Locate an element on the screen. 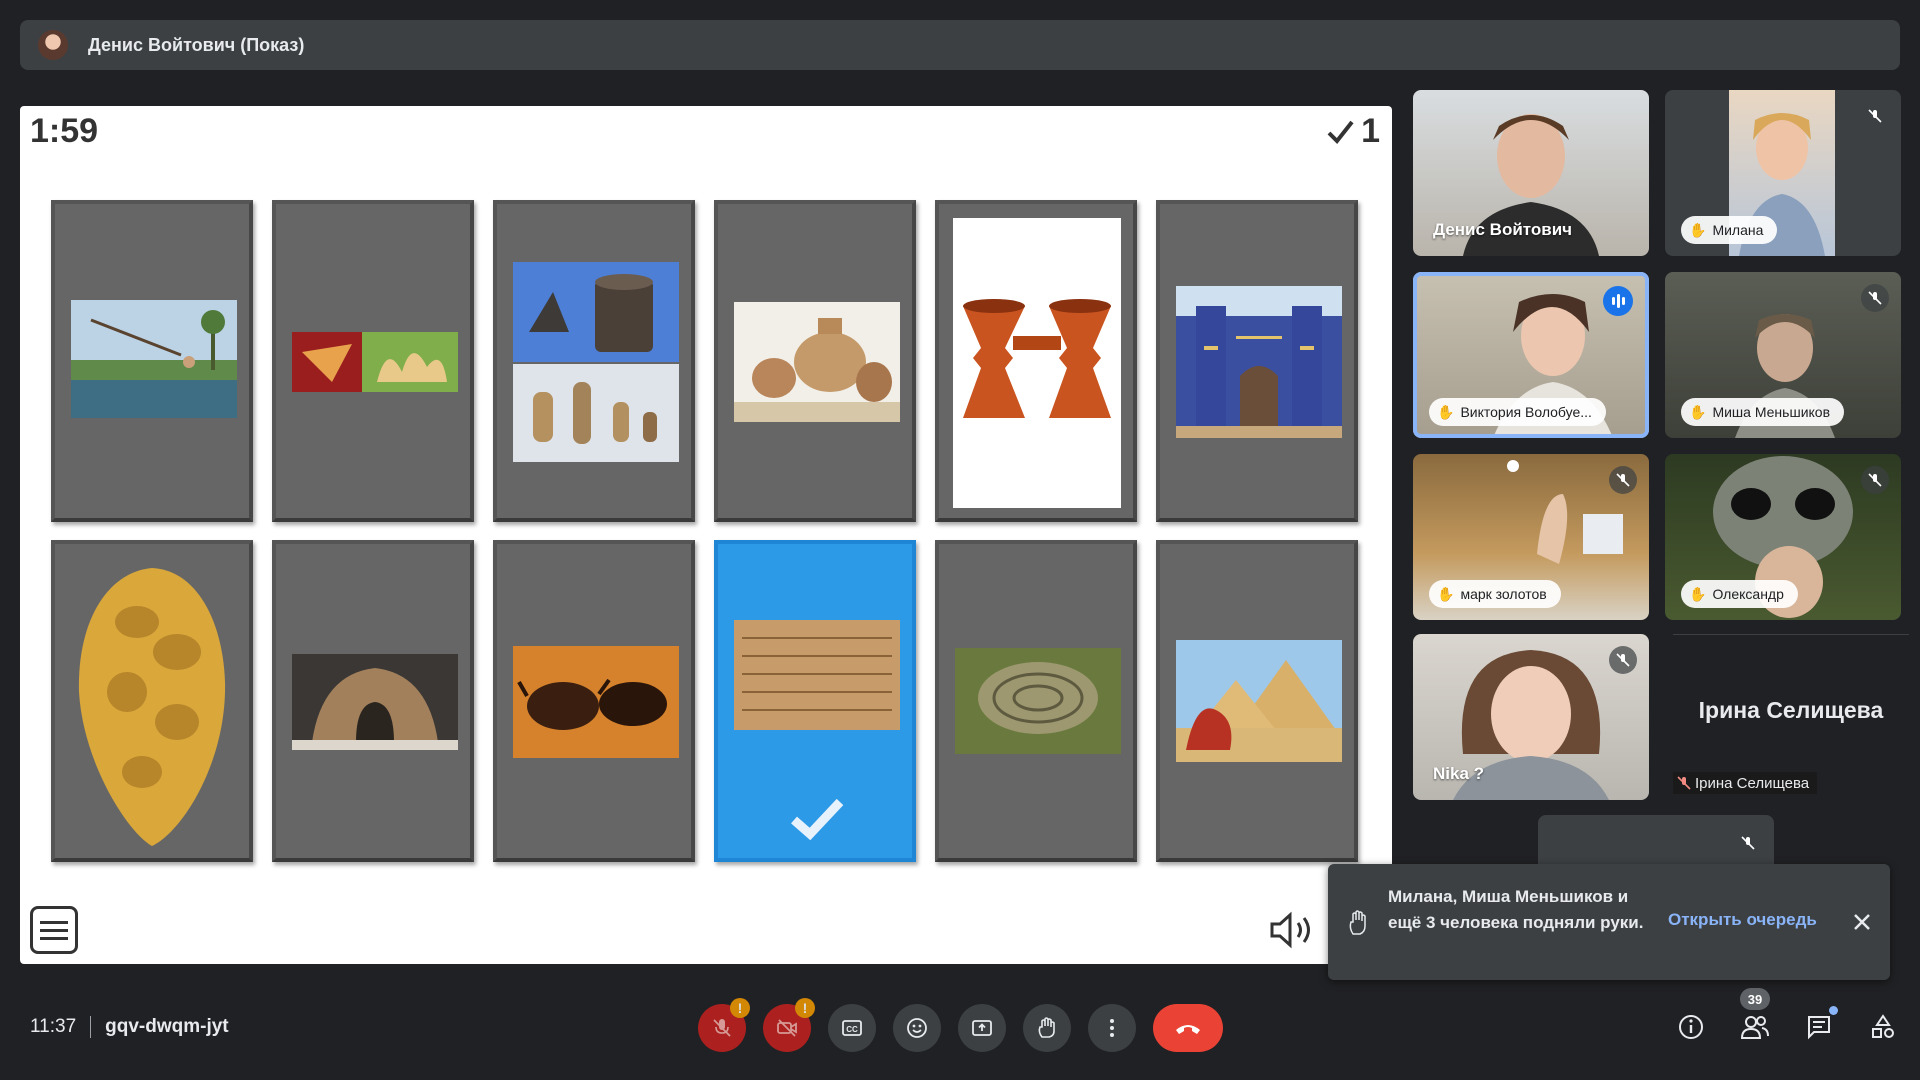  participant-tile: ✋ Миша Меньшиков is located at coordinates (1783, 355).